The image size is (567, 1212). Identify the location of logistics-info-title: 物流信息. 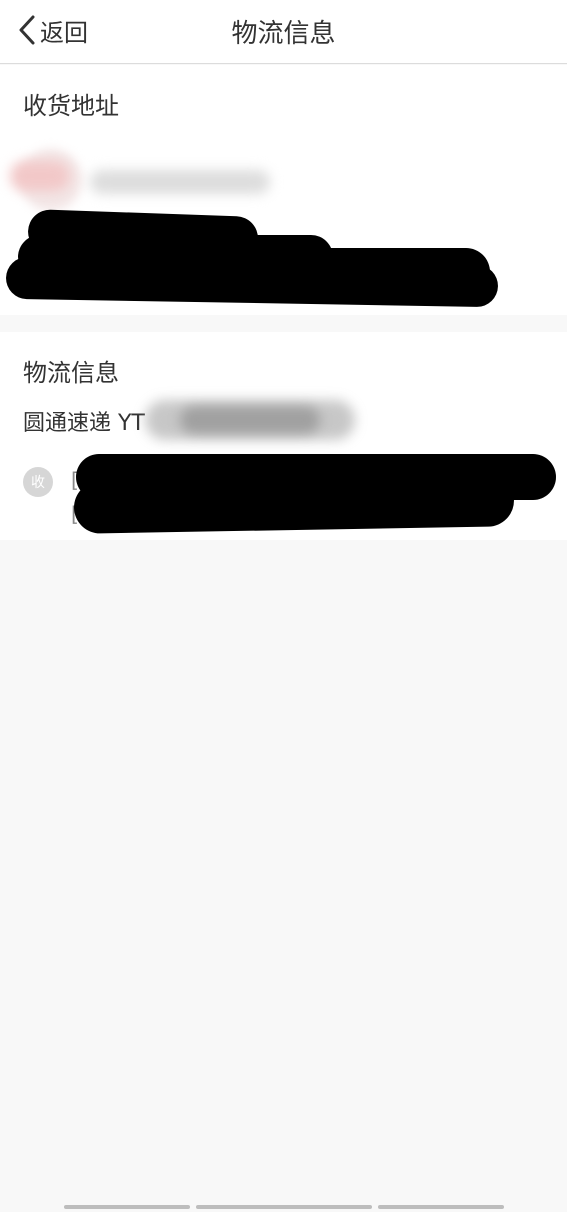
(71, 373).